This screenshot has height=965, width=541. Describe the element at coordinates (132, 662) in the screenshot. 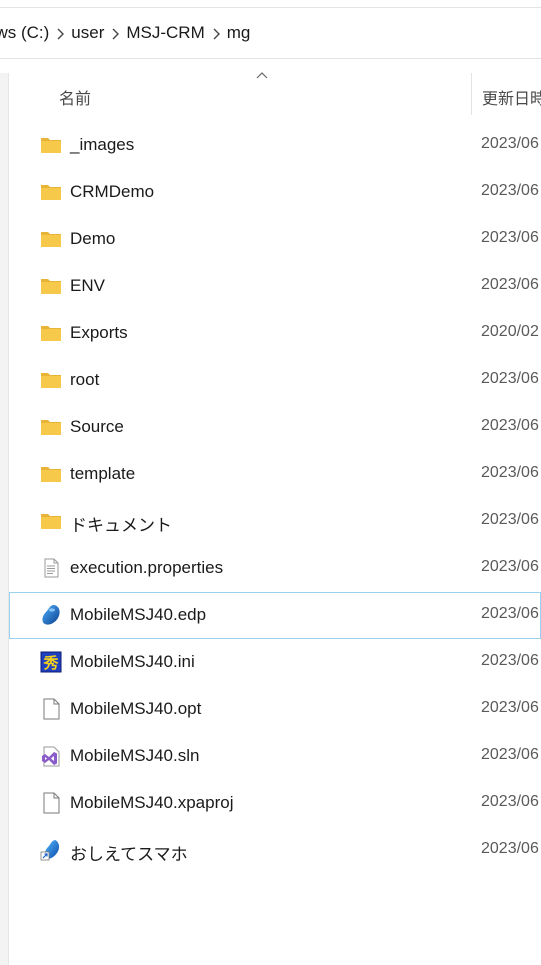

I see `file-name: MobileMSJ40.ini` at that location.